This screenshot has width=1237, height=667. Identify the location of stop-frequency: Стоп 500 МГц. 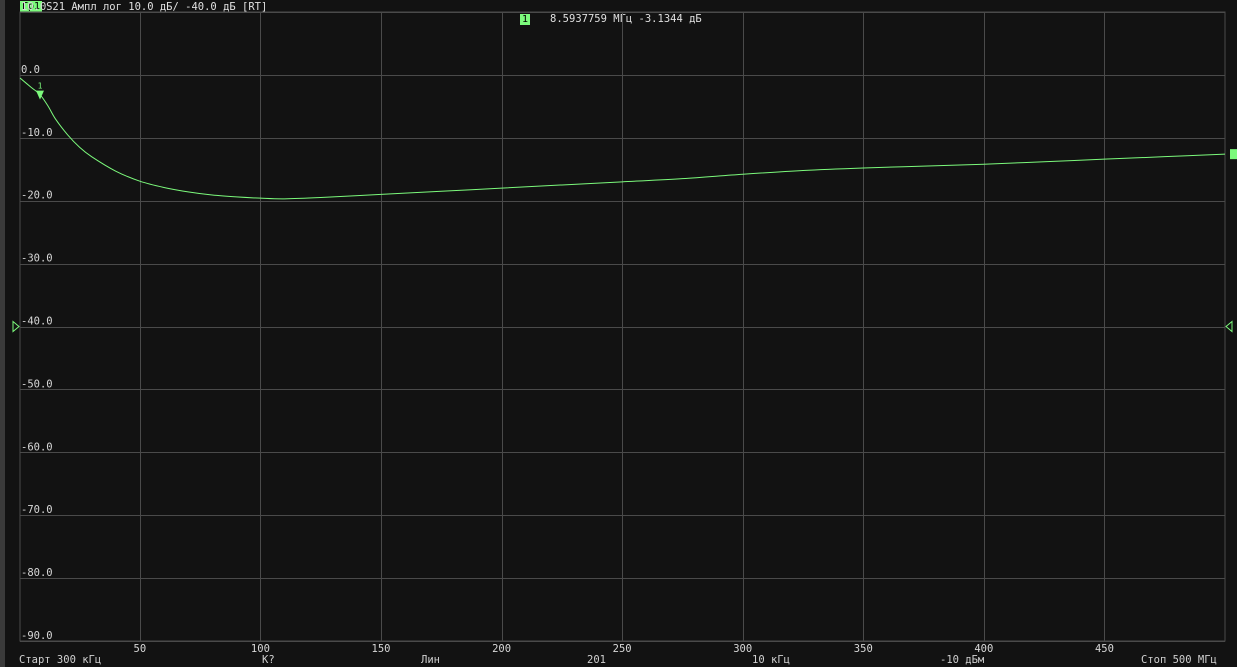
(1179, 660).